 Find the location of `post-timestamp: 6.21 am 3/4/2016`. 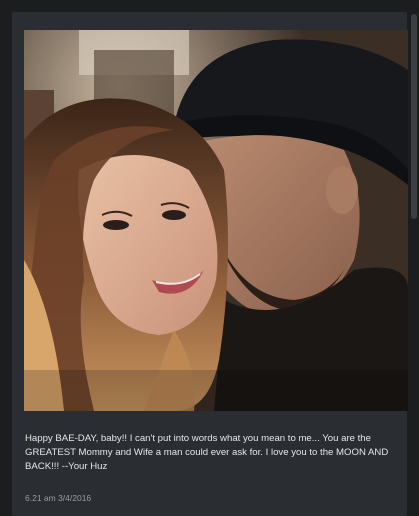

post-timestamp: 6.21 am 3/4/2016 is located at coordinates (58, 498).